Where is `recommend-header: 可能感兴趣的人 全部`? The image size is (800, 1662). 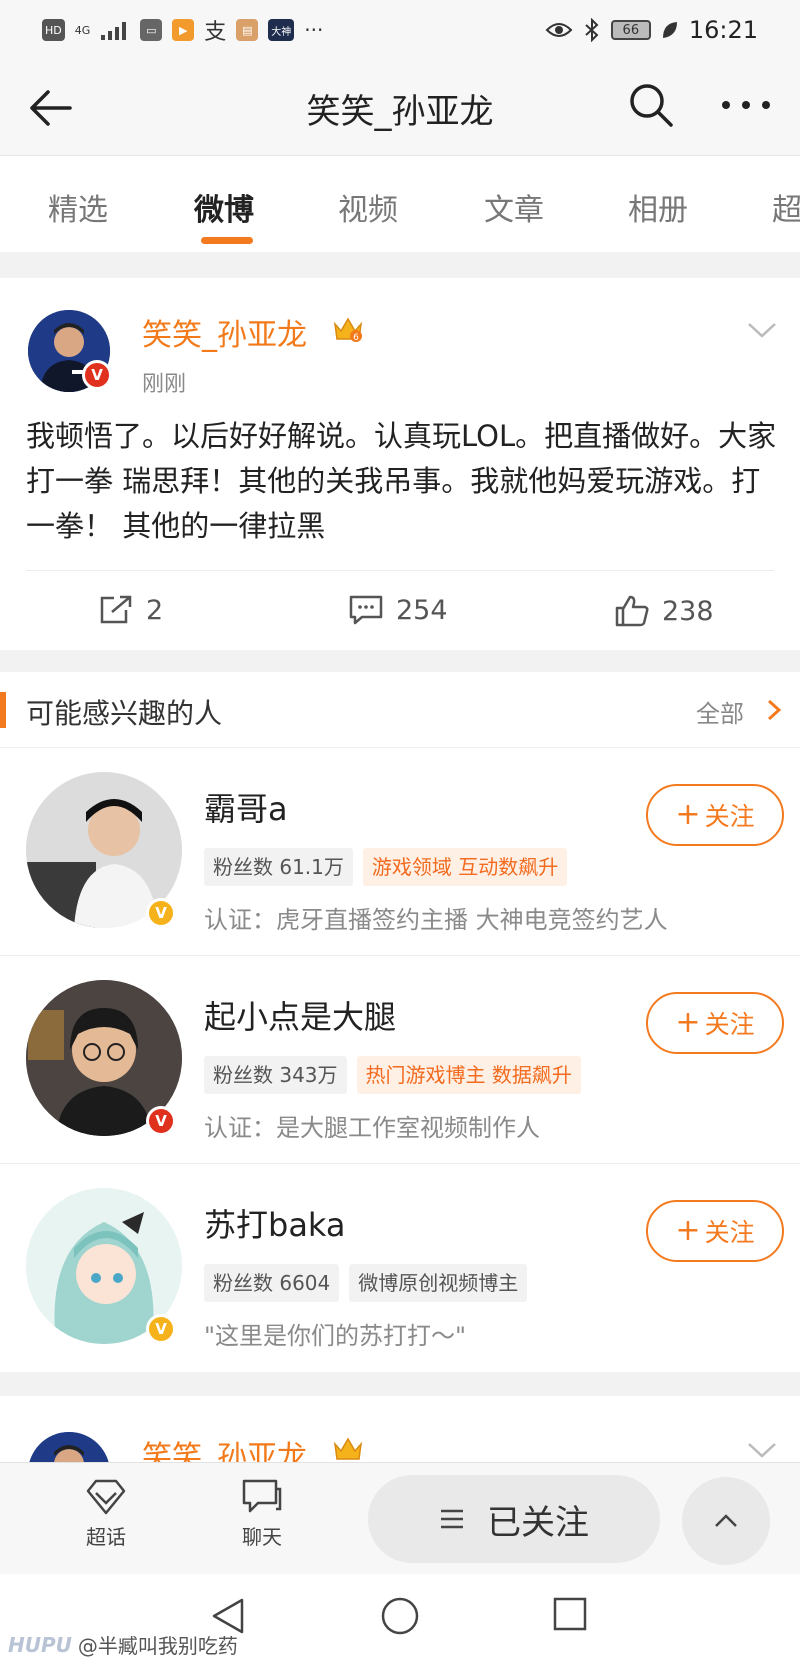
recommend-header: 可能感兴趣的人 全部 is located at coordinates (400, 710).